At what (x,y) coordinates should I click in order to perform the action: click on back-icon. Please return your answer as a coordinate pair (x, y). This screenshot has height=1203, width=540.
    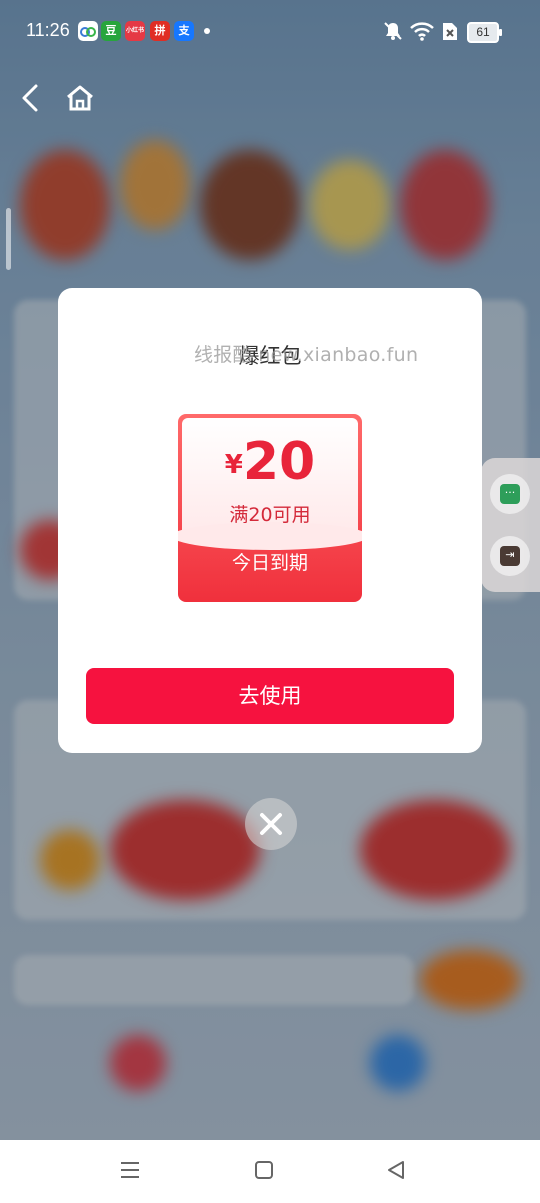
    Looking at the image, I should click on (32, 98).